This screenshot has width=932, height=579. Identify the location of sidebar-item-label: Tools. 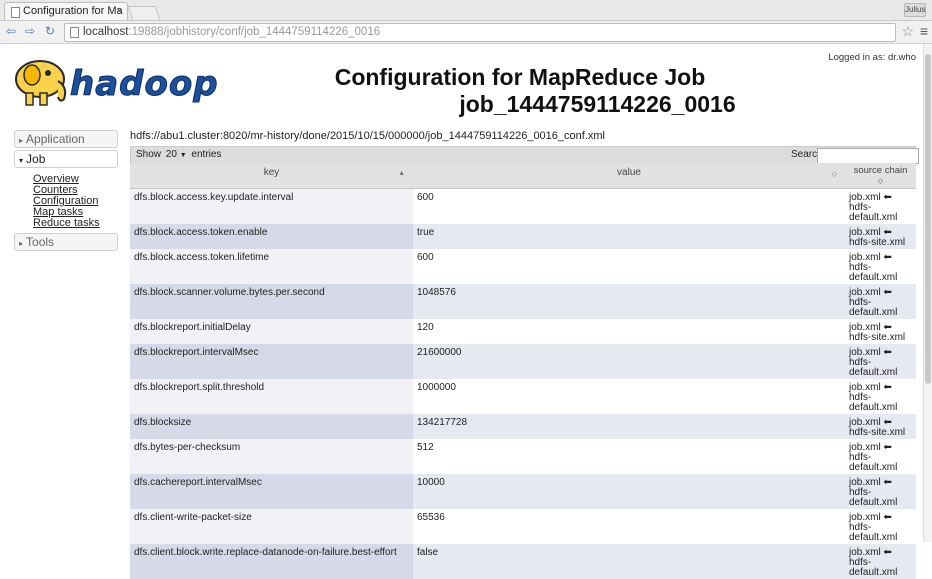
(40, 242).